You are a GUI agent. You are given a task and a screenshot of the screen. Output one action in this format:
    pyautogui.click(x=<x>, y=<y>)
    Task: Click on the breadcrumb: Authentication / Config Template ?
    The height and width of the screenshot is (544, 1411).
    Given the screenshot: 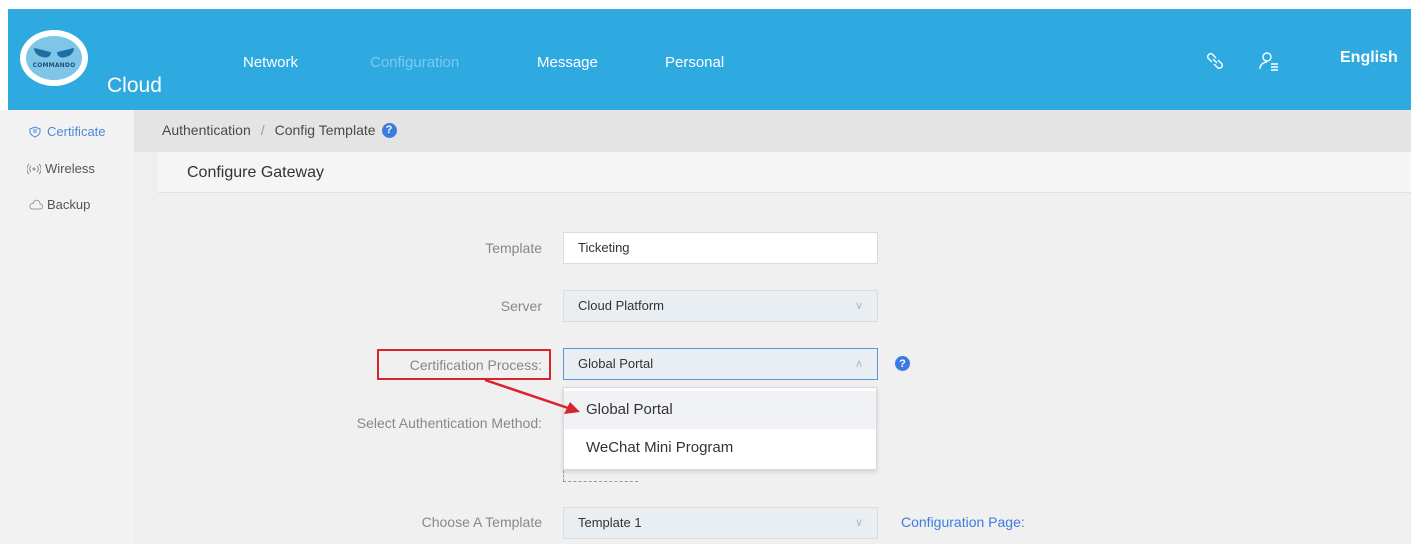 What is the action you would take?
    pyautogui.click(x=279, y=130)
    